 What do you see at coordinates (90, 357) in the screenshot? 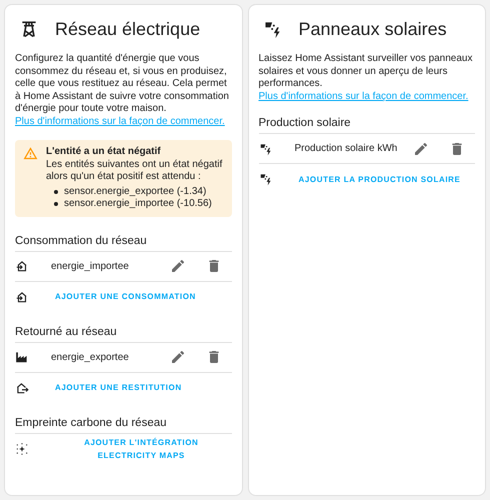
I see `entity-label: energie_exportee` at bounding box center [90, 357].